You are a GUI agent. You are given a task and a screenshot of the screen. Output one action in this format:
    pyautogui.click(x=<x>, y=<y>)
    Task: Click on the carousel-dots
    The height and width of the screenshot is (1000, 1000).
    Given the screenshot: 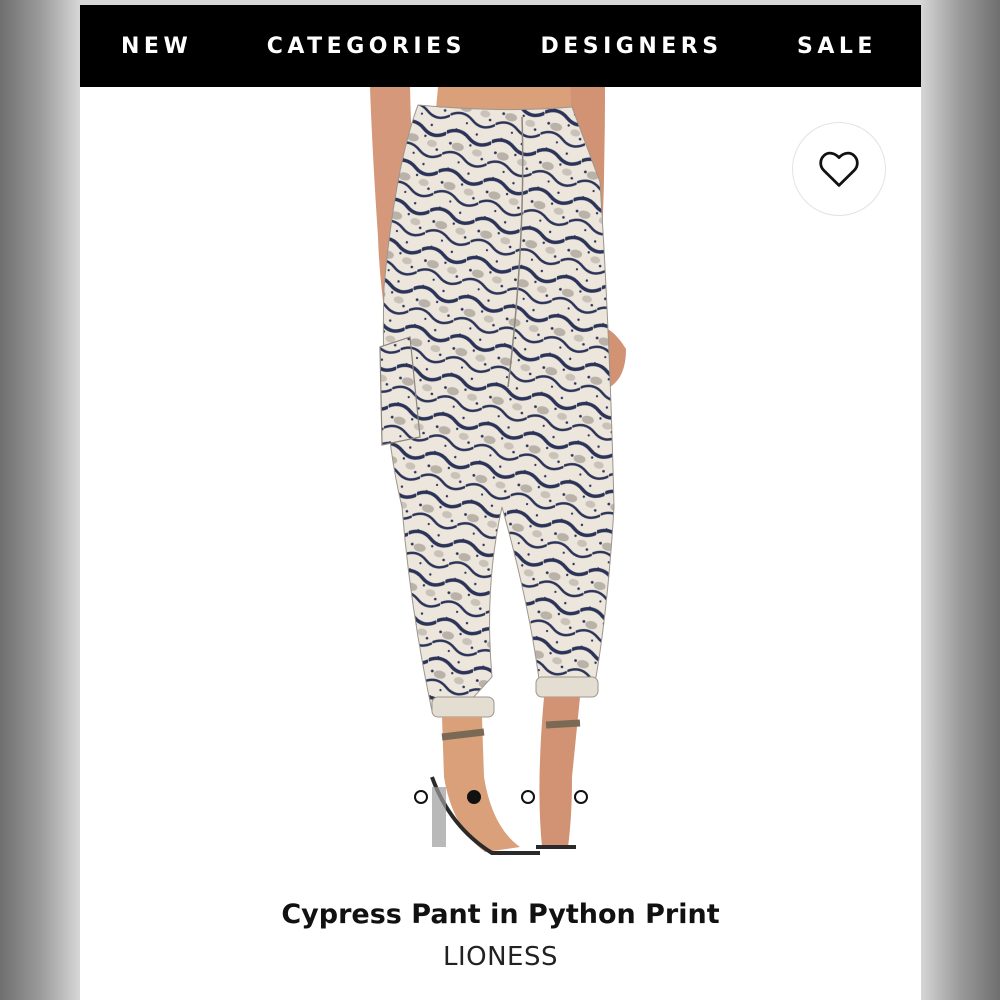 What is the action you would take?
    pyautogui.click(x=501, y=797)
    